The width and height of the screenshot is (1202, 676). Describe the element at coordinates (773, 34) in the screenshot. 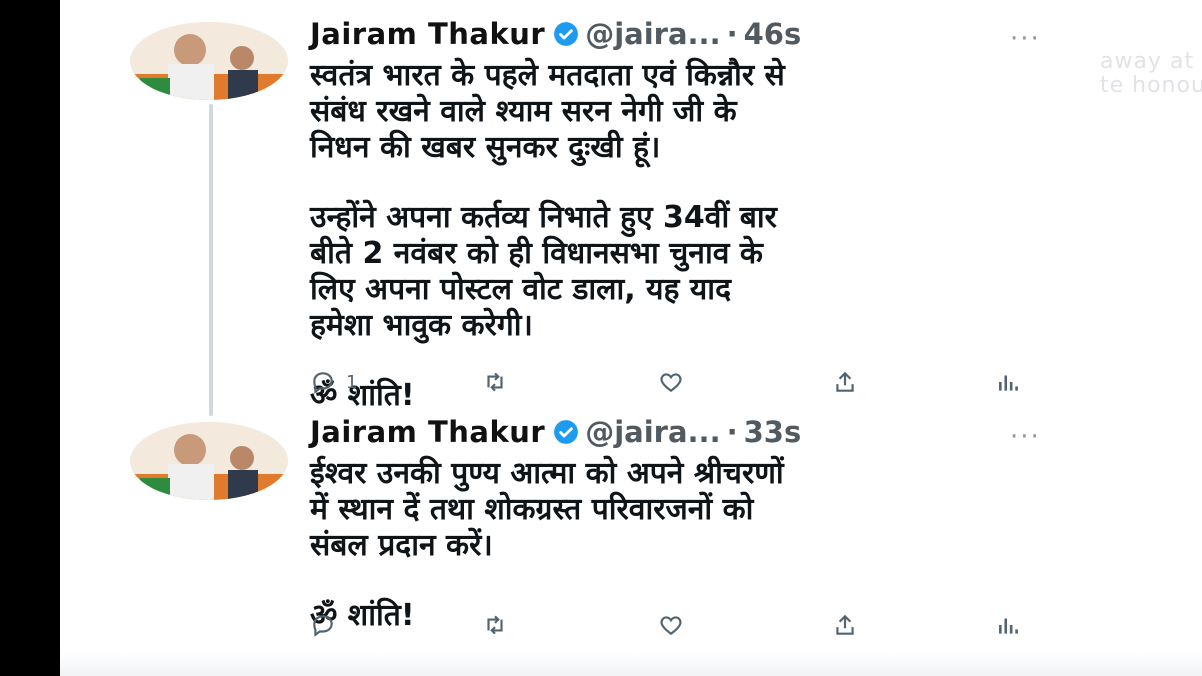

I see `timestamp: 46s` at that location.